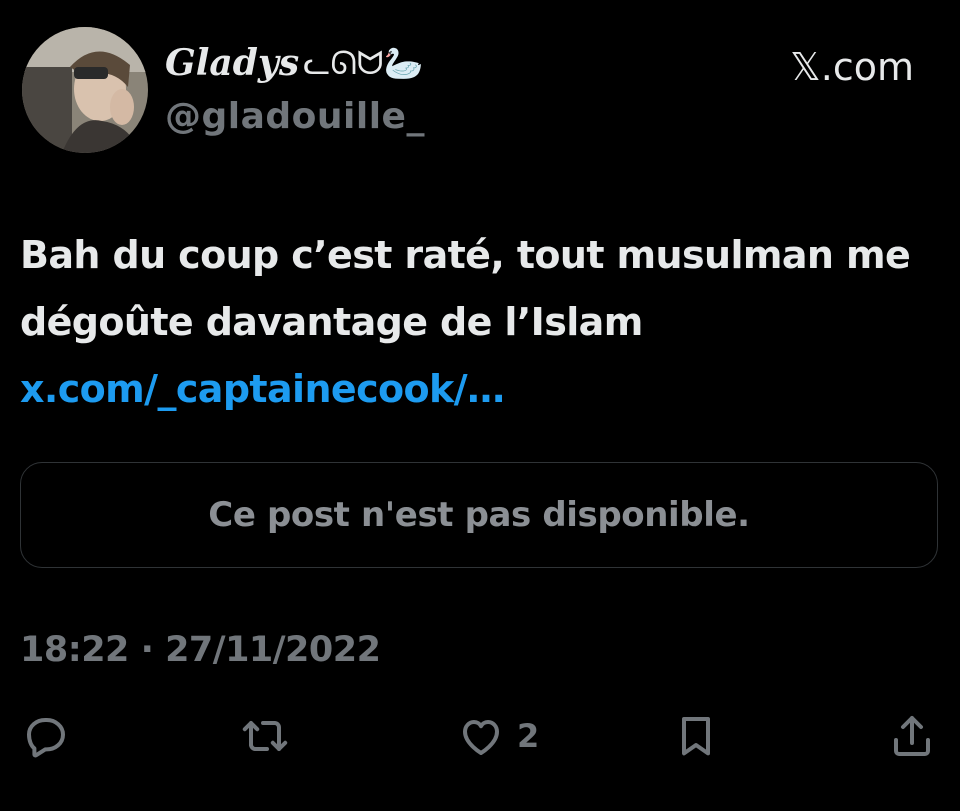 The image size is (960, 811). I want to click on like-button: 2, so click(497, 736).